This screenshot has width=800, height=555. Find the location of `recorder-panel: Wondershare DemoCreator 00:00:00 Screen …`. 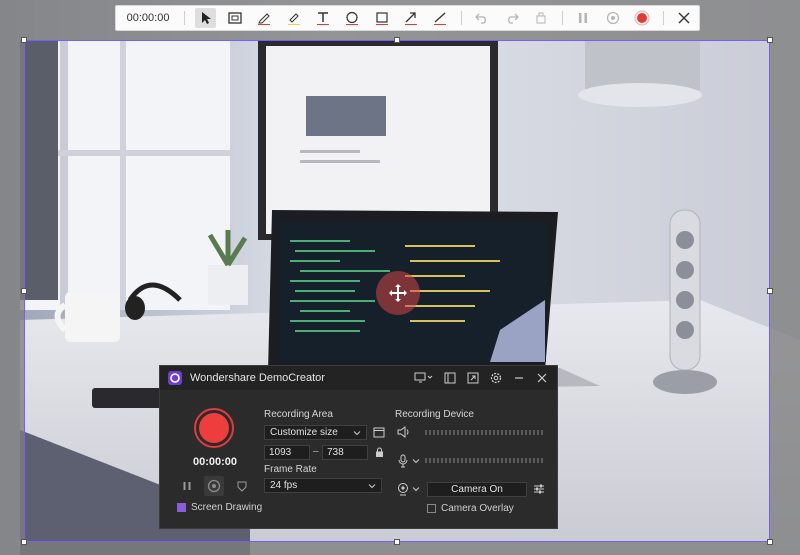

recorder-panel: Wondershare DemoCreator 00:00:00 Screen … is located at coordinates (358, 447).